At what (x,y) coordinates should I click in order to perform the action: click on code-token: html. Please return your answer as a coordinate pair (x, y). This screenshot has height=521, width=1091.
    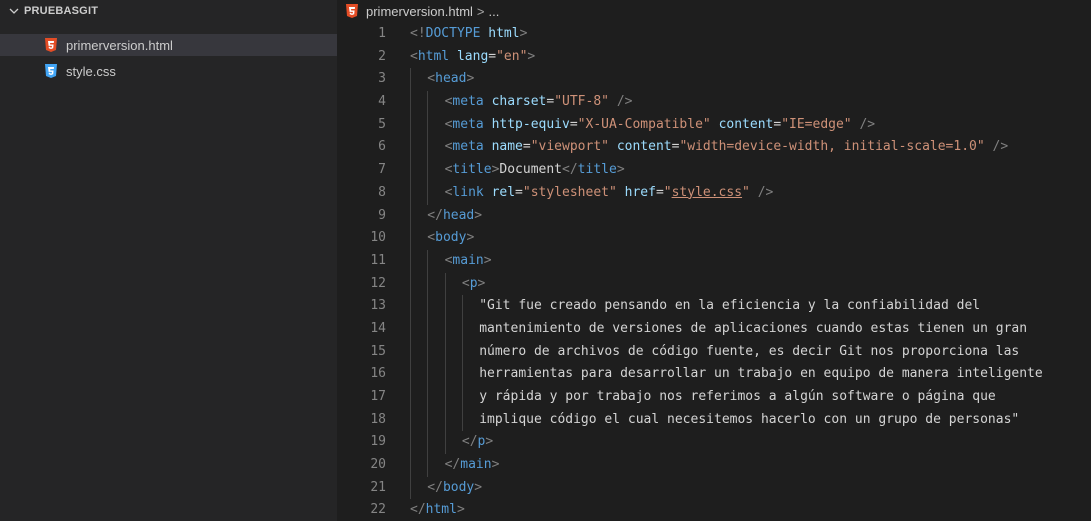
    Looking at the image, I should click on (433, 56).